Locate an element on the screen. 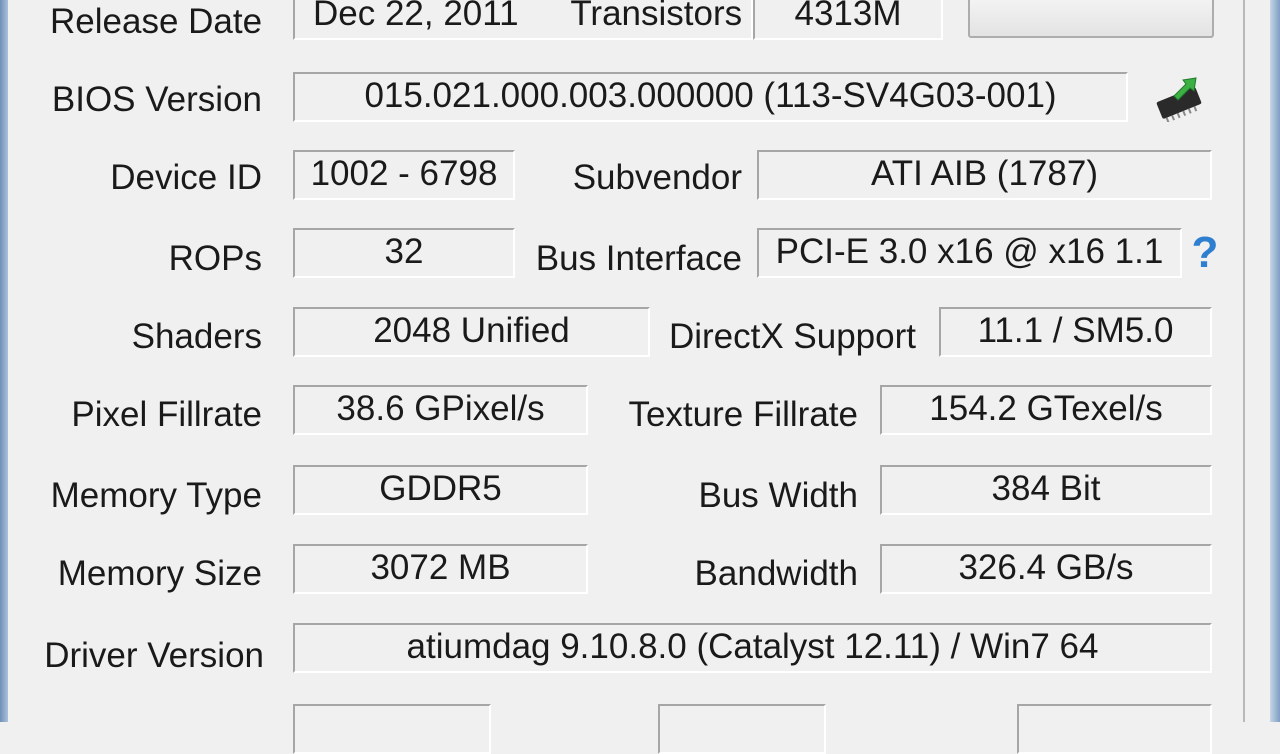 This screenshot has height=754, width=1280. bus-width-value: 384 Bit is located at coordinates (1046, 490).